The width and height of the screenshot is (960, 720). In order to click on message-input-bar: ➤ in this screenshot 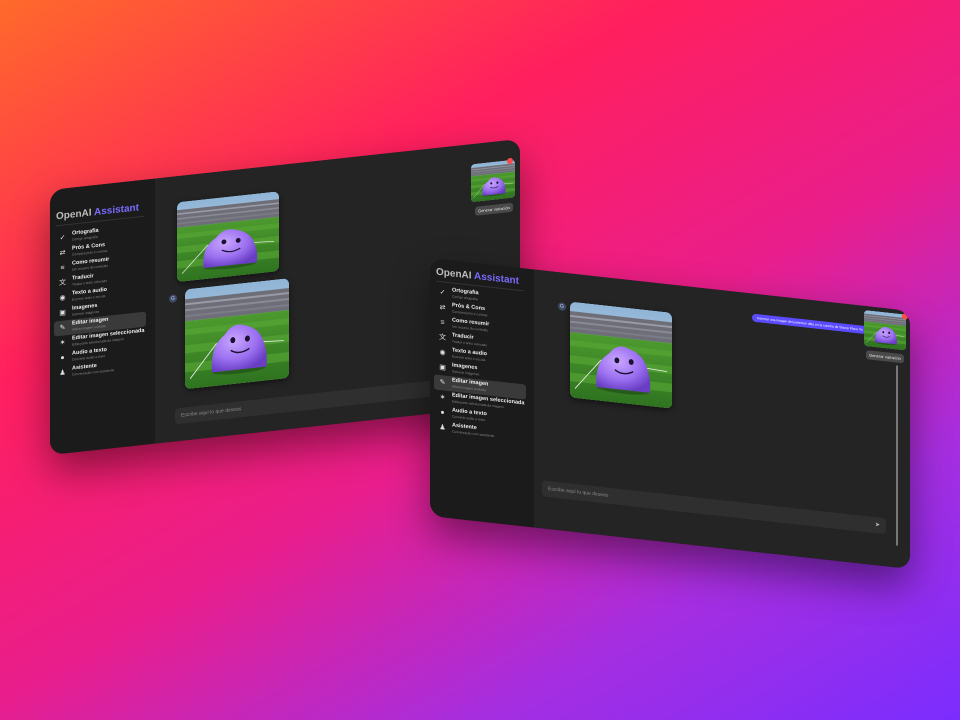, I will do `click(714, 507)`.